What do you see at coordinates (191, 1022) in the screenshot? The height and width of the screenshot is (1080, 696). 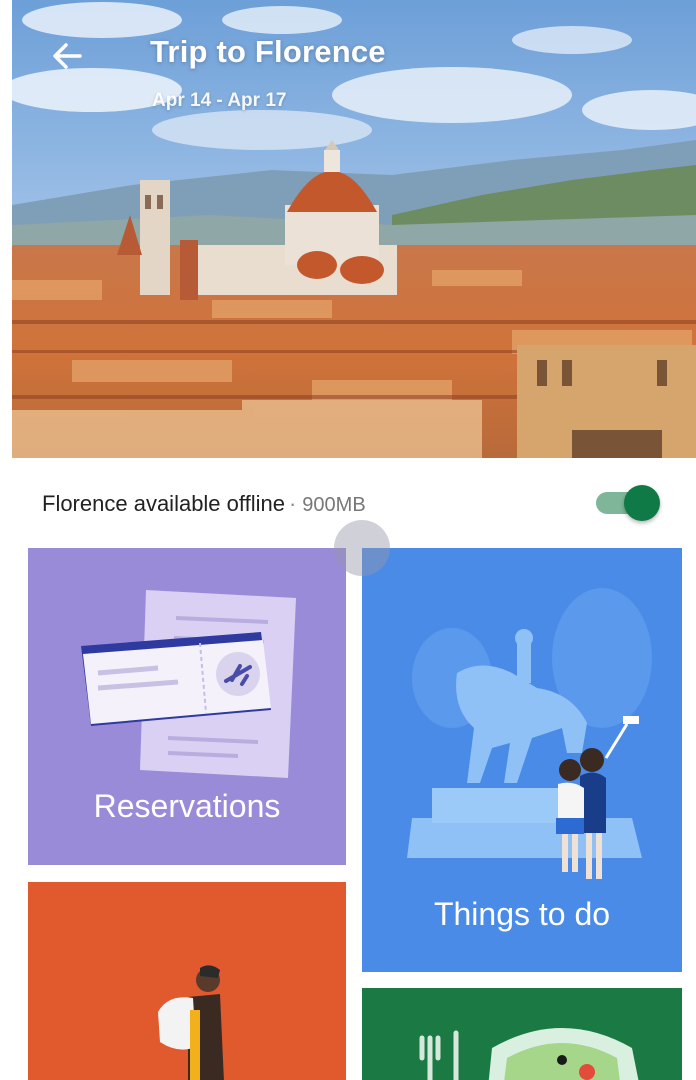 I see `backpacker-illustration` at bounding box center [191, 1022].